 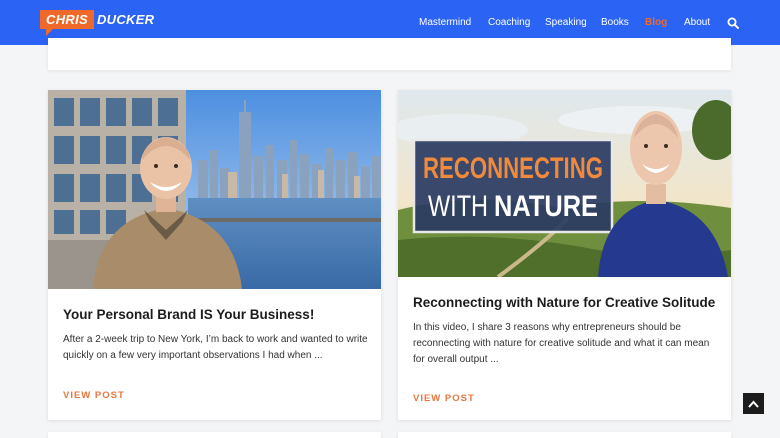 I want to click on logo-tag: CHRIS, so click(x=67, y=23).